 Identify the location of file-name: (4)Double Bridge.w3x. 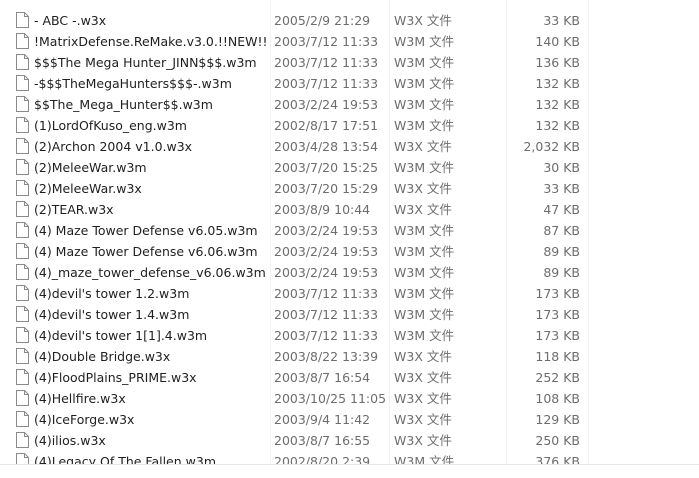
(102, 356).